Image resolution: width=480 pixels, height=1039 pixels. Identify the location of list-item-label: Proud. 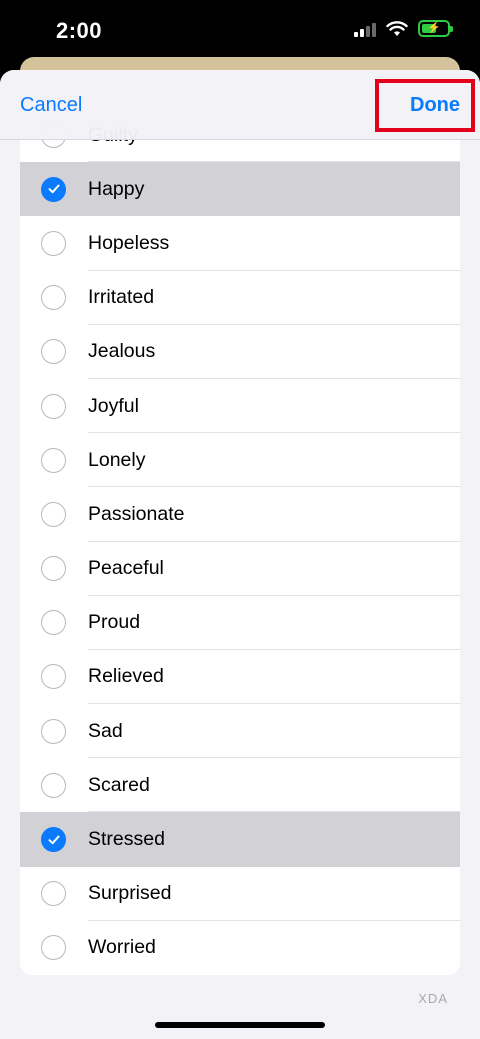
(114, 622).